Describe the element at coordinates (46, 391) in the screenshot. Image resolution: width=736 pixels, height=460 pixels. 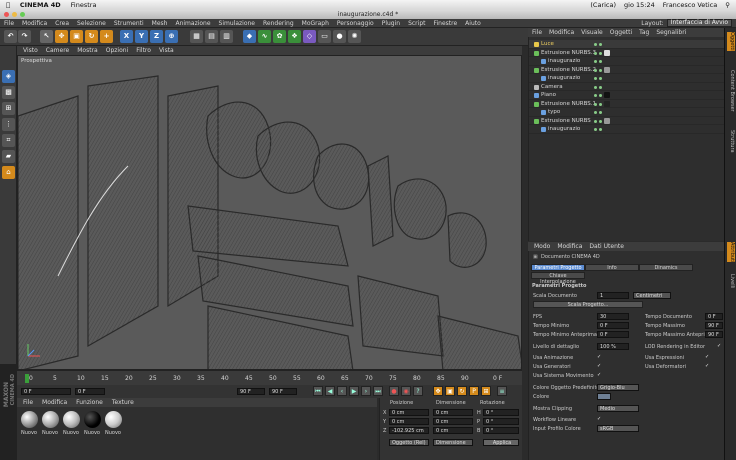
I see `start-frame-field: 0 F` at that location.